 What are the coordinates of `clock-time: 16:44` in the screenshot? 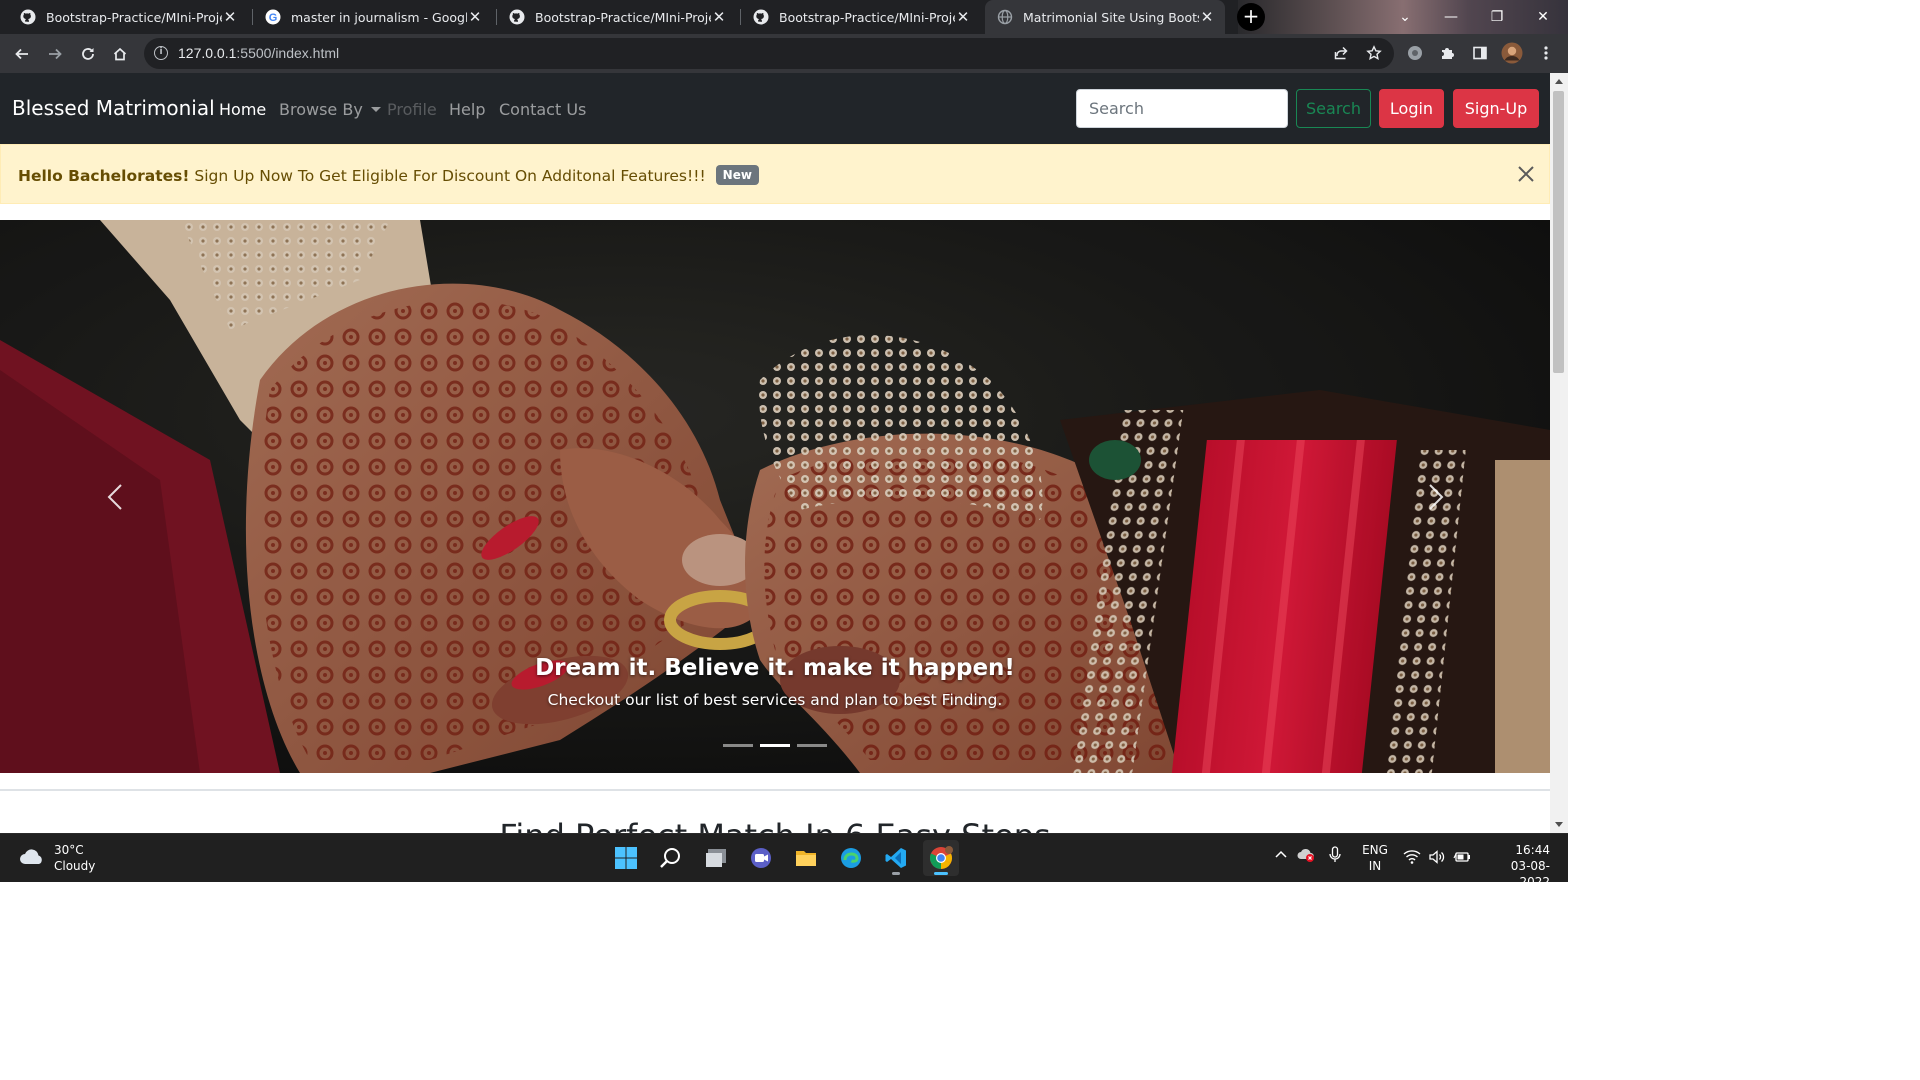 It's located at (1532, 850).